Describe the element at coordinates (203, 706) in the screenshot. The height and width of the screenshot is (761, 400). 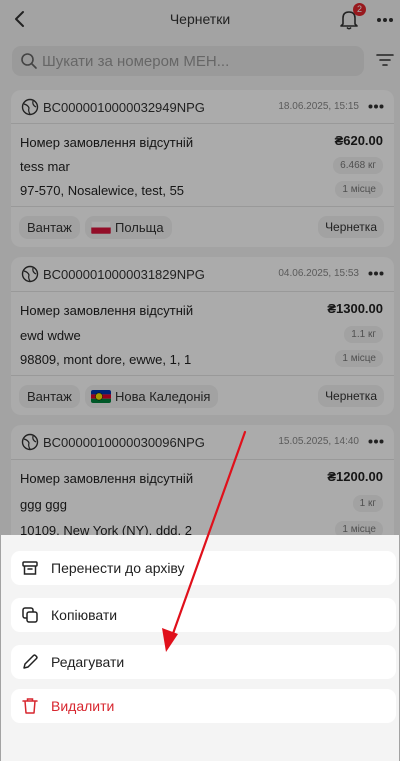
I see `delete-button: Видалити` at that location.